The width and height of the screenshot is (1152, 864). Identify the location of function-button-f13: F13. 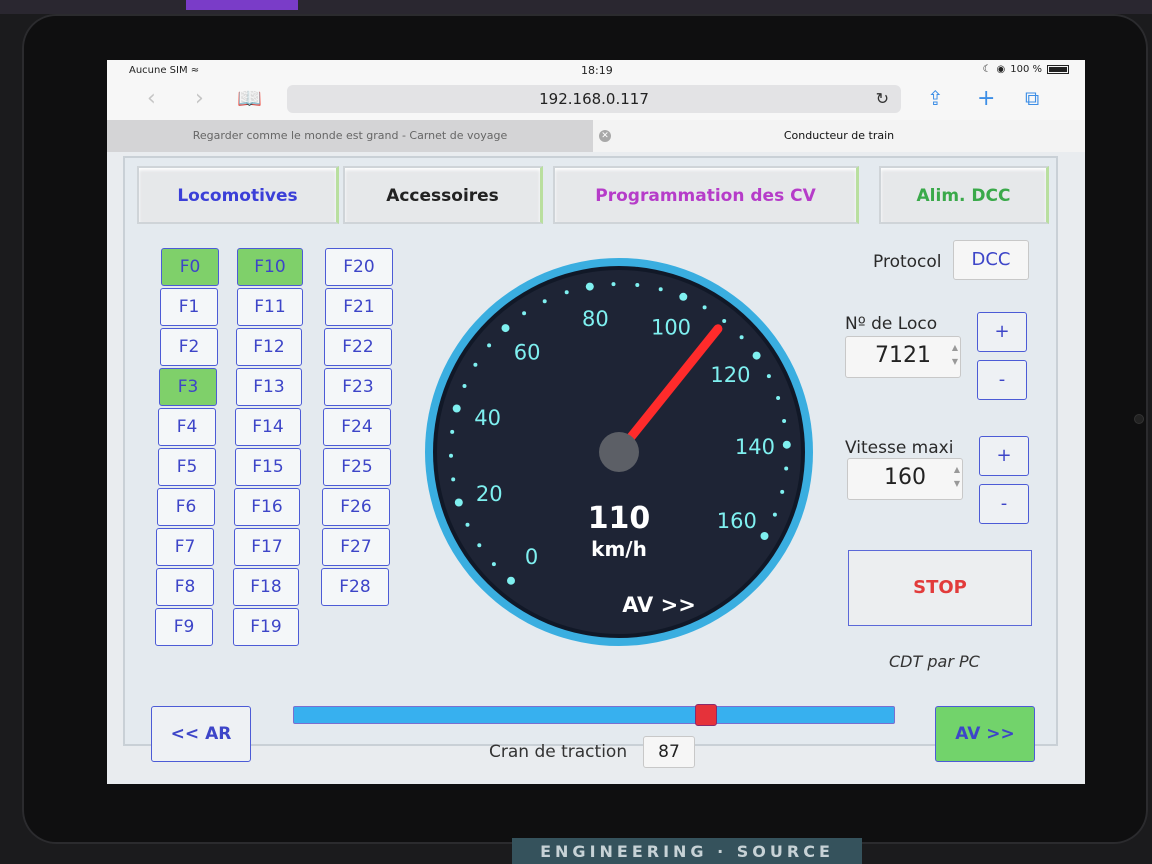
(269, 387).